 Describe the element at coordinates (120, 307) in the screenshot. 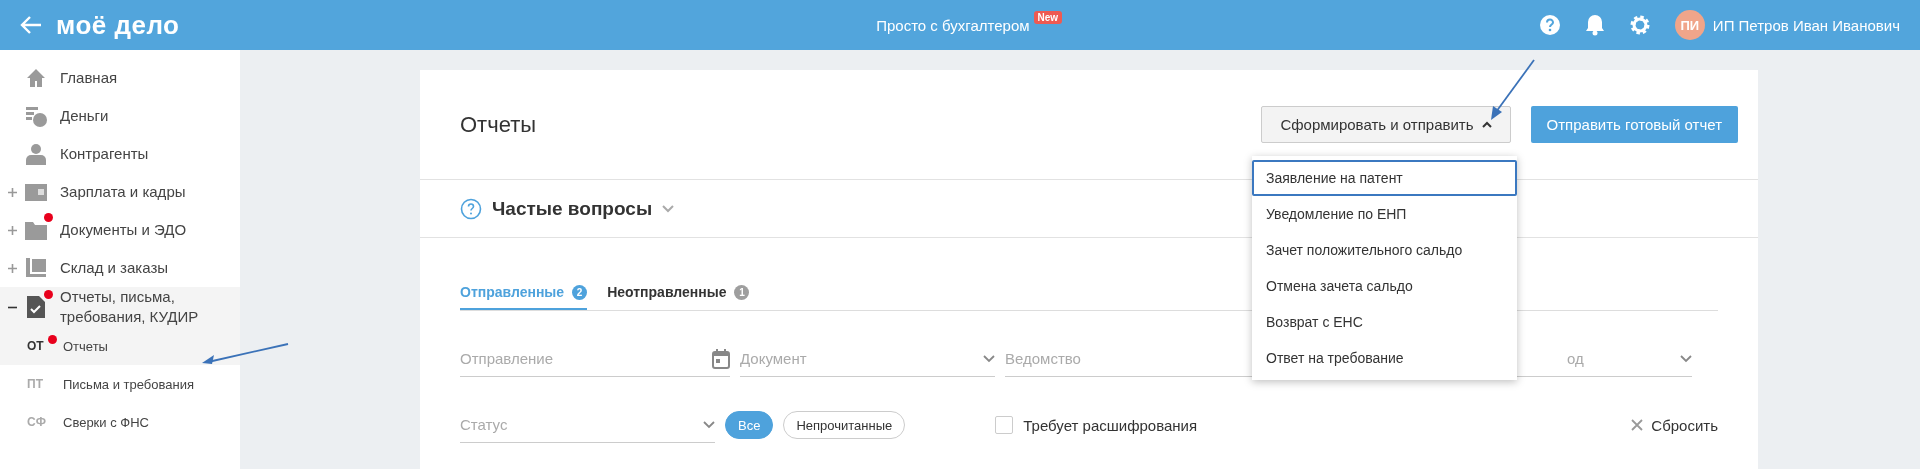

I see `sidebar-item: Отчеты, письма, требования, КУДИР` at that location.